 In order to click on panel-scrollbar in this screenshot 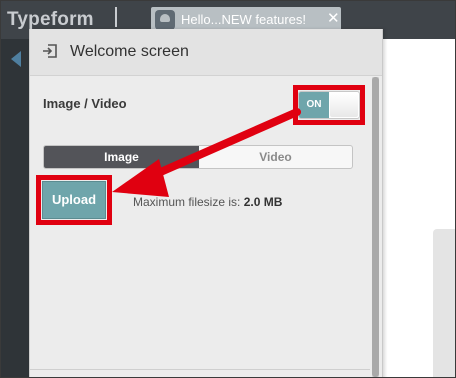, I will do `click(375, 227)`.